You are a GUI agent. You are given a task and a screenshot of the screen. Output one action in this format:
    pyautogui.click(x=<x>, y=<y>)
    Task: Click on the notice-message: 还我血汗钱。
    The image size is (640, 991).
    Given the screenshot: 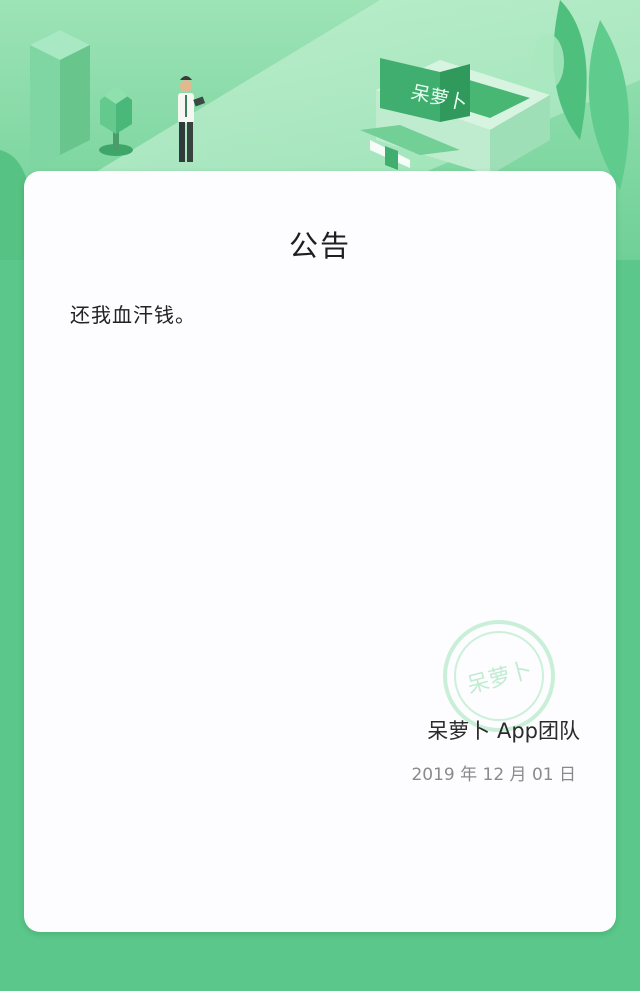 What is the action you would take?
    pyautogui.click(x=133, y=315)
    